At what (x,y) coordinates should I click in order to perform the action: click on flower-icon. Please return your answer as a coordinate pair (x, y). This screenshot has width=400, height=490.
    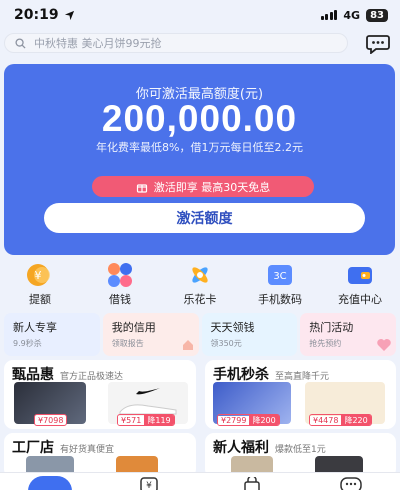
    Looking at the image, I should click on (200, 275).